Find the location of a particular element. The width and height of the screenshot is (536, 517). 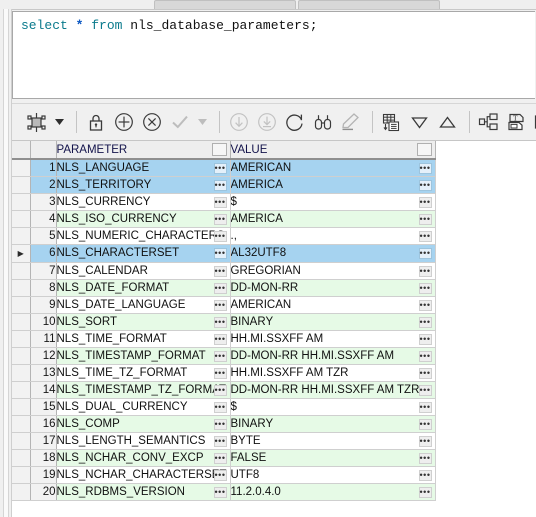

lock-icon is located at coordinates (95, 122).